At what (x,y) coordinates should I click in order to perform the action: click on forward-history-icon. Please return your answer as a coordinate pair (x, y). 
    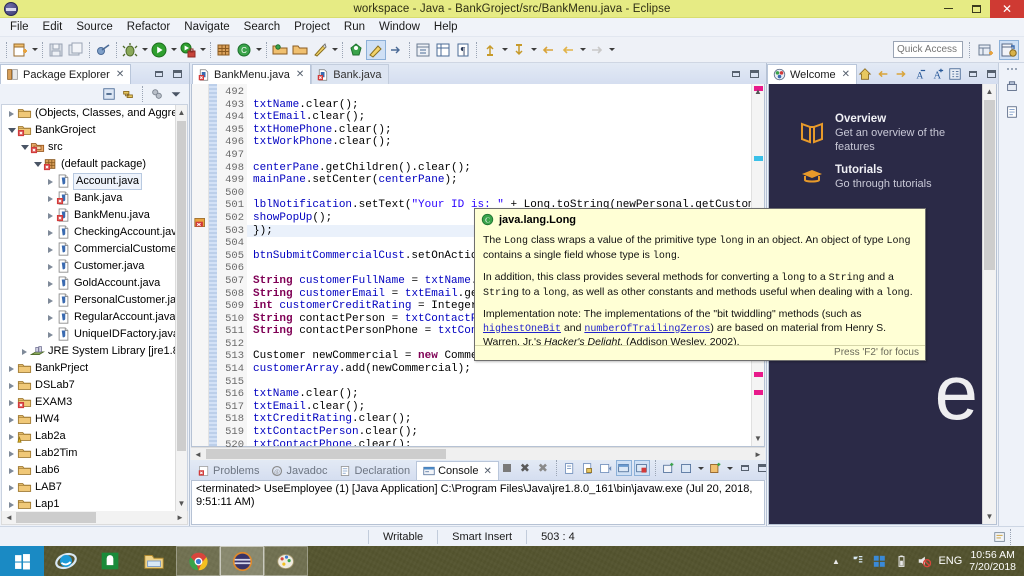
    Looking at the image, I should click on (568, 50).